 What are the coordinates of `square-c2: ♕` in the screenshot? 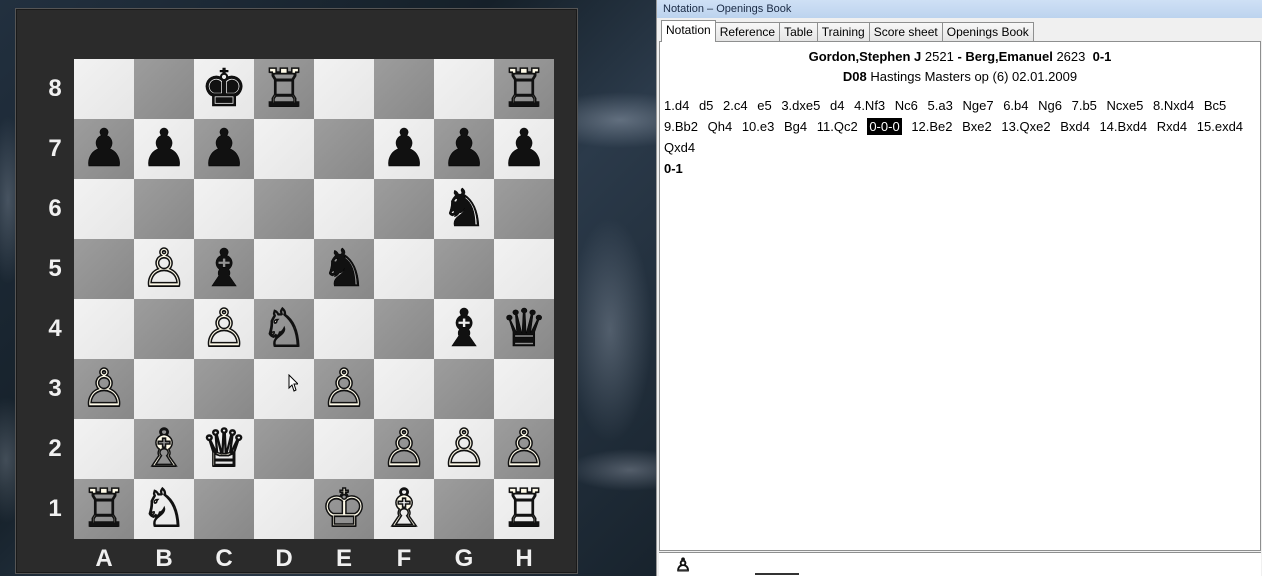 It's located at (224, 449).